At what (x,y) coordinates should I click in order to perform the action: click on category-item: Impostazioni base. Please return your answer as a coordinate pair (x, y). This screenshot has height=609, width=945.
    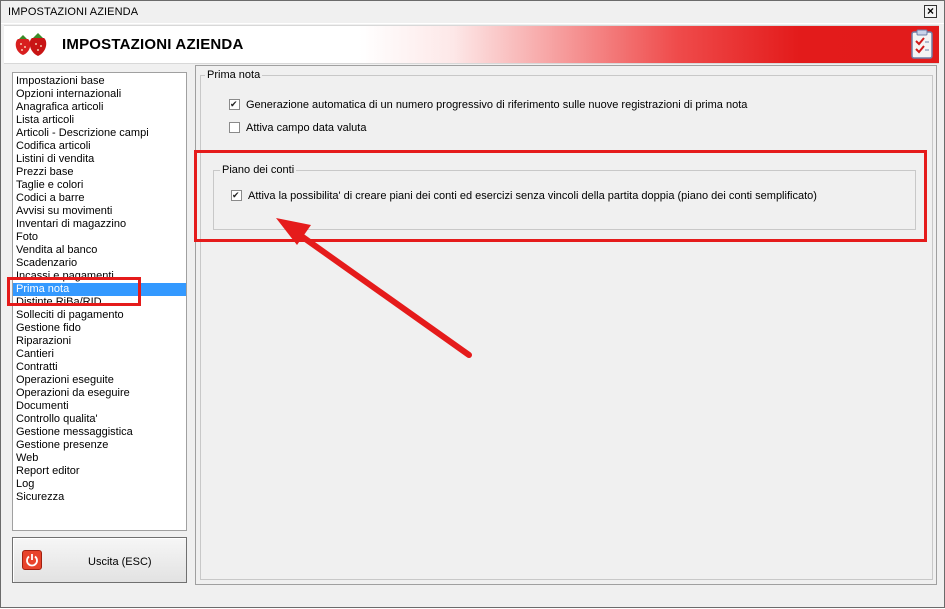
    Looking at the image, I should click on (99, 81).